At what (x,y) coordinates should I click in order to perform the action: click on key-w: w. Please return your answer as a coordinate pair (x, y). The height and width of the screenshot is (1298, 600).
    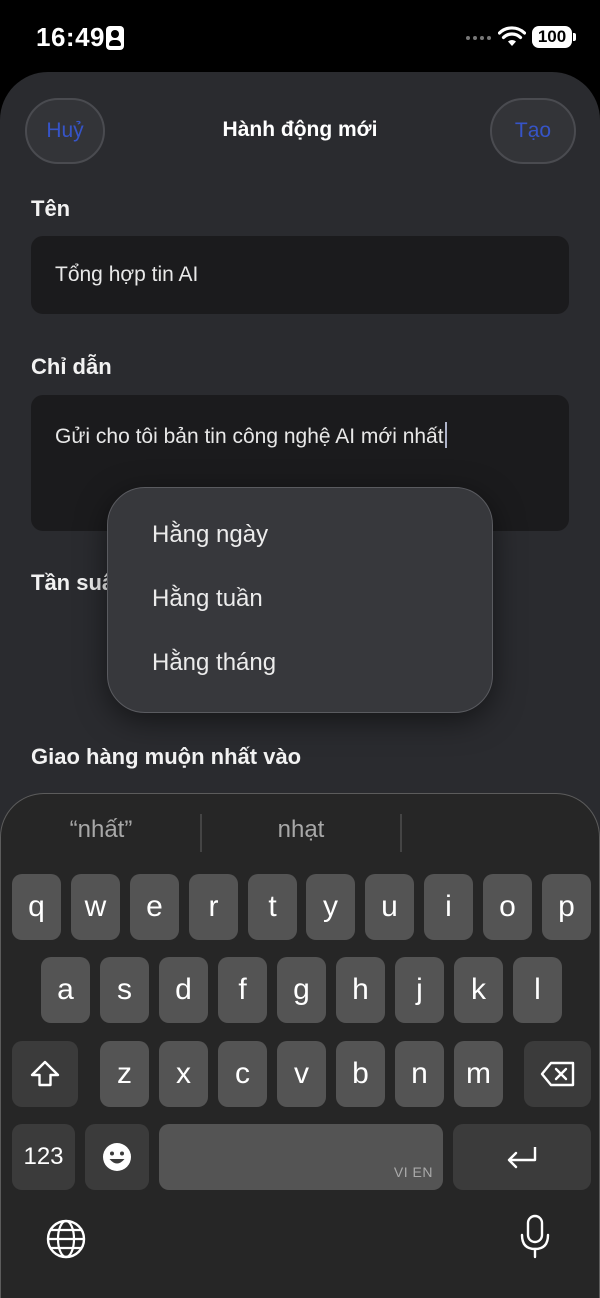
    Looking at the image, I should click on (95, 907).